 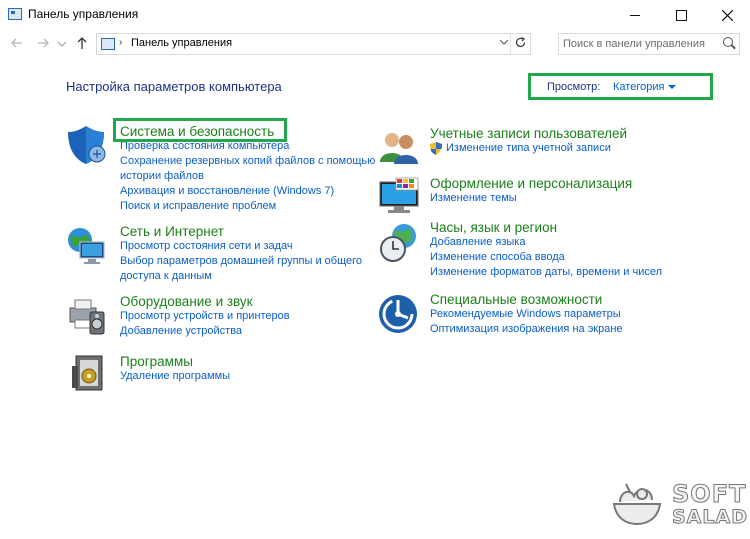 What do you see at coordinates (728, 42) in the screenshot?
I see `search-icon` at bounding box center [728, 42].